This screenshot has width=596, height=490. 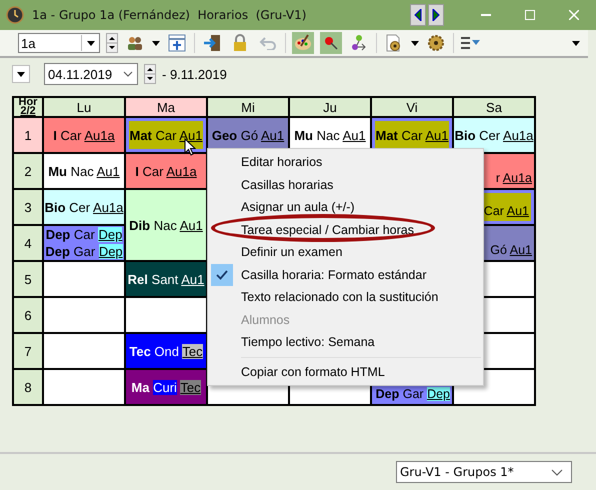 What do you see at coordinates (415, 43) in the screenshot?
I see `menu-caret-icon` at bounding box center [415, 43].